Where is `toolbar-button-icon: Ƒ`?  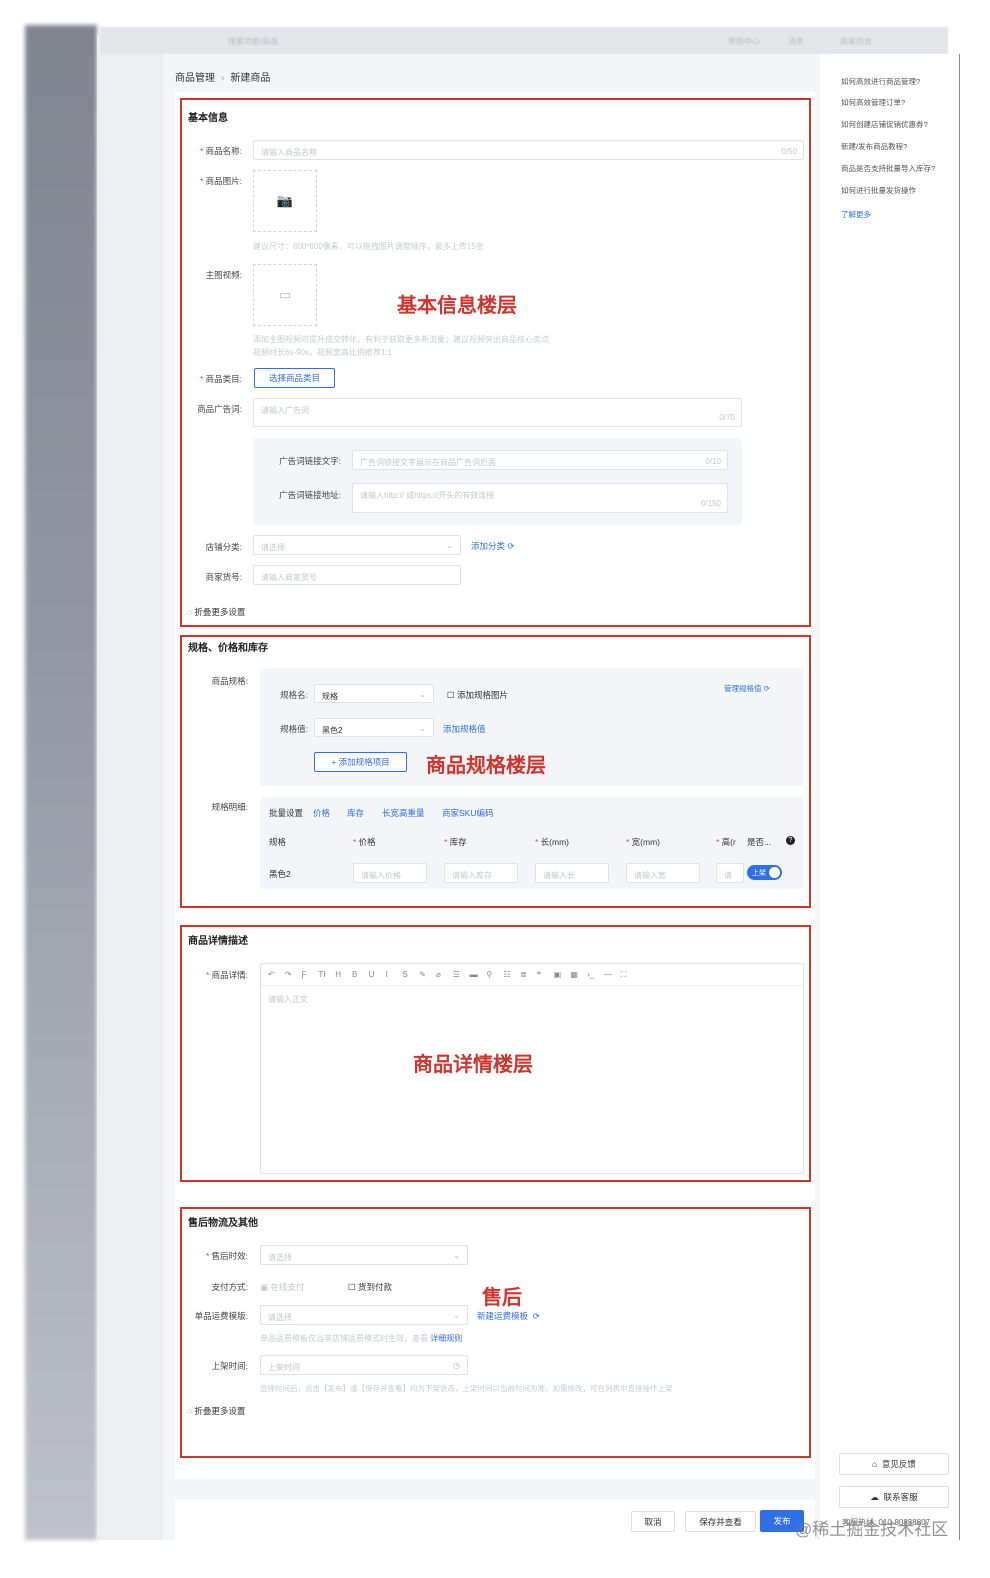
toolbar-button-icon: Ƒ is located at coordinates (304, 974).